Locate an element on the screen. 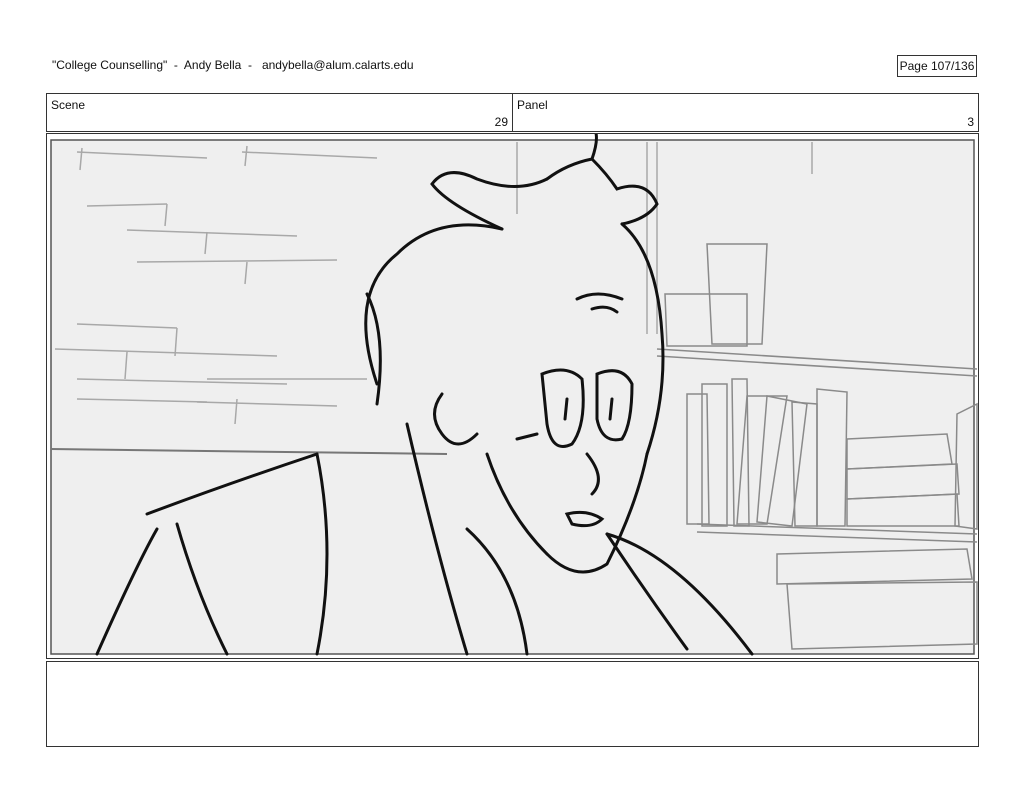 The width and height of the screenshot is (1024, 793). panel-notes-box is located at coordinates (512, 704).